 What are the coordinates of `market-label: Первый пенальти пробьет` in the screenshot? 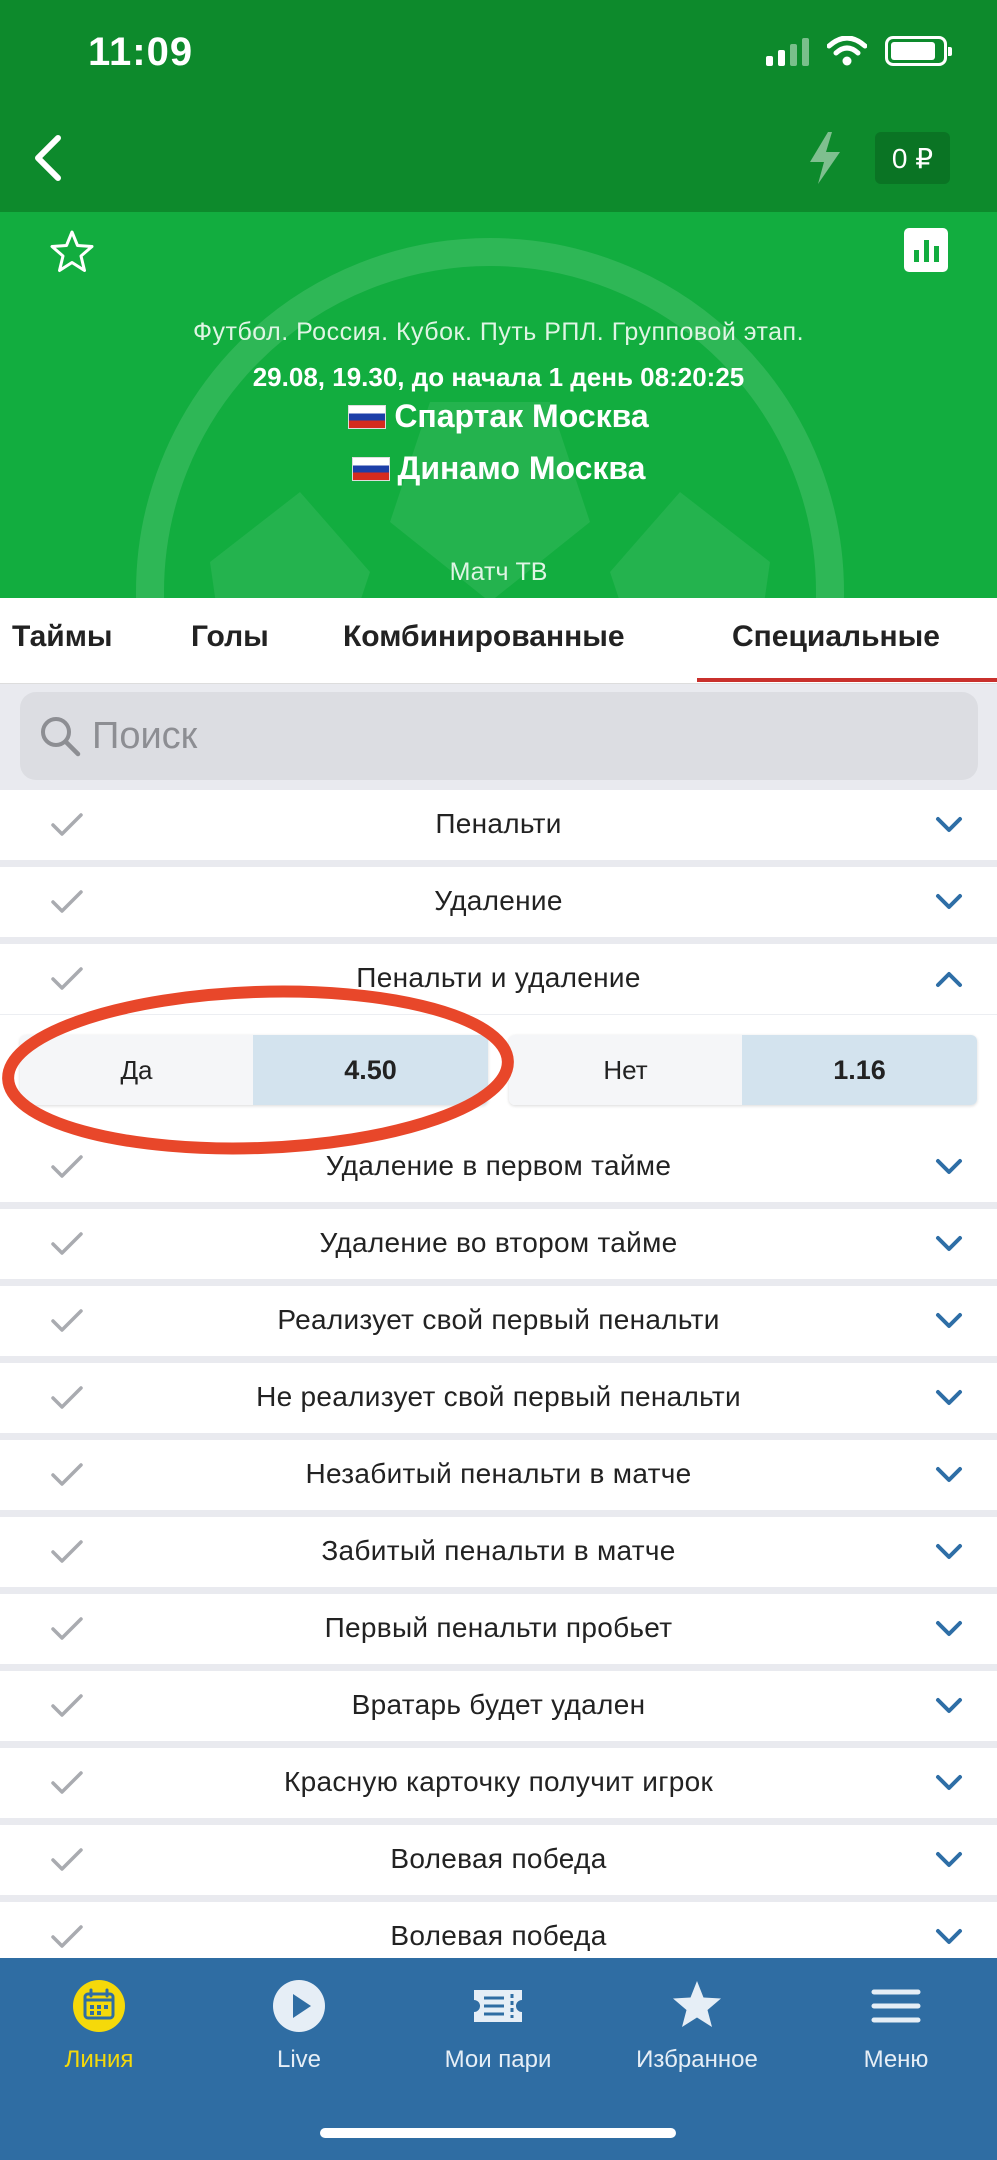 It's located at (498, 1627).